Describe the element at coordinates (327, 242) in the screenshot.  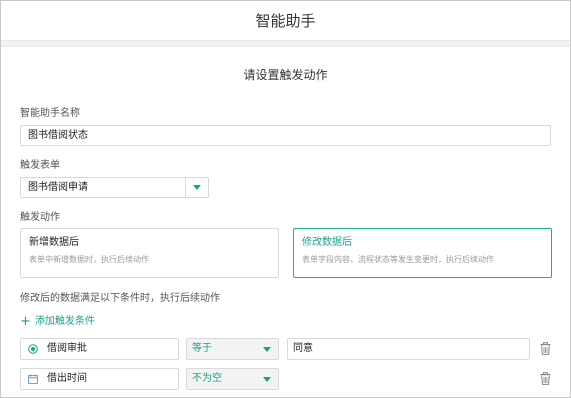
I see `action-card-title: 修改数据后` at that location.